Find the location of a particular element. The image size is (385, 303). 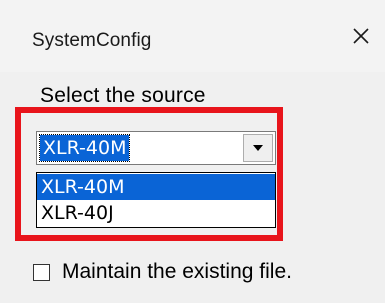

close-button is located at coordinates (361, 36).